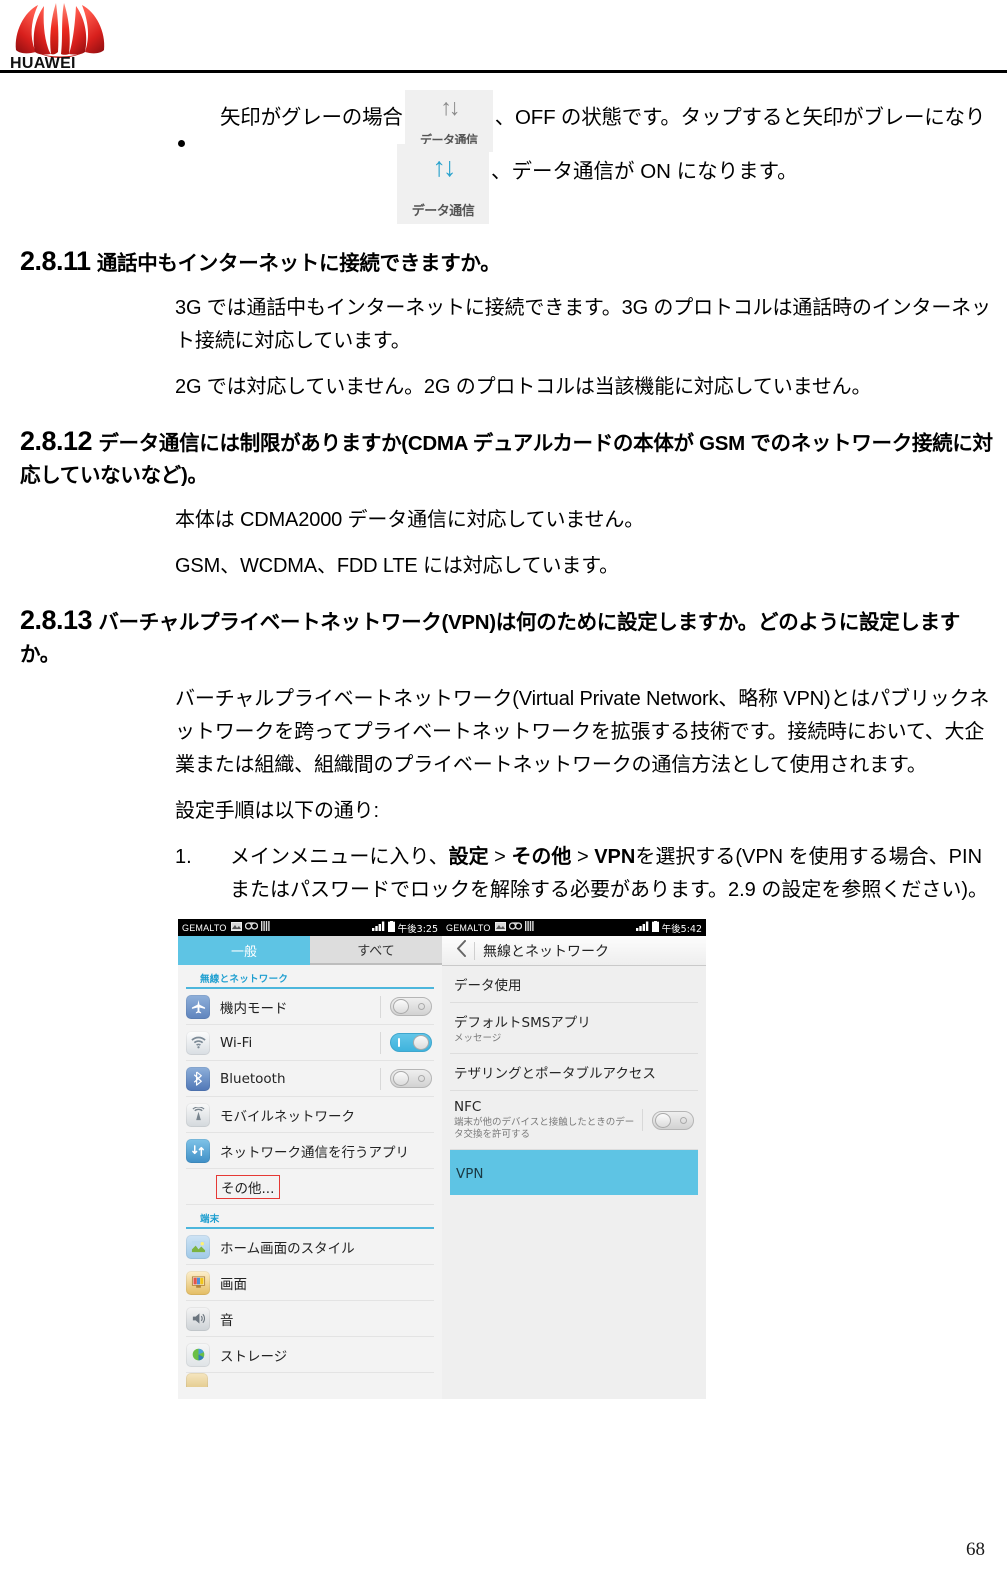 The image size is (1007, 1573). Describe the element at coordinates (298, 263) in the screenshot. I see `section-title: 通話中もインターネットに接続できますか。` at that location.